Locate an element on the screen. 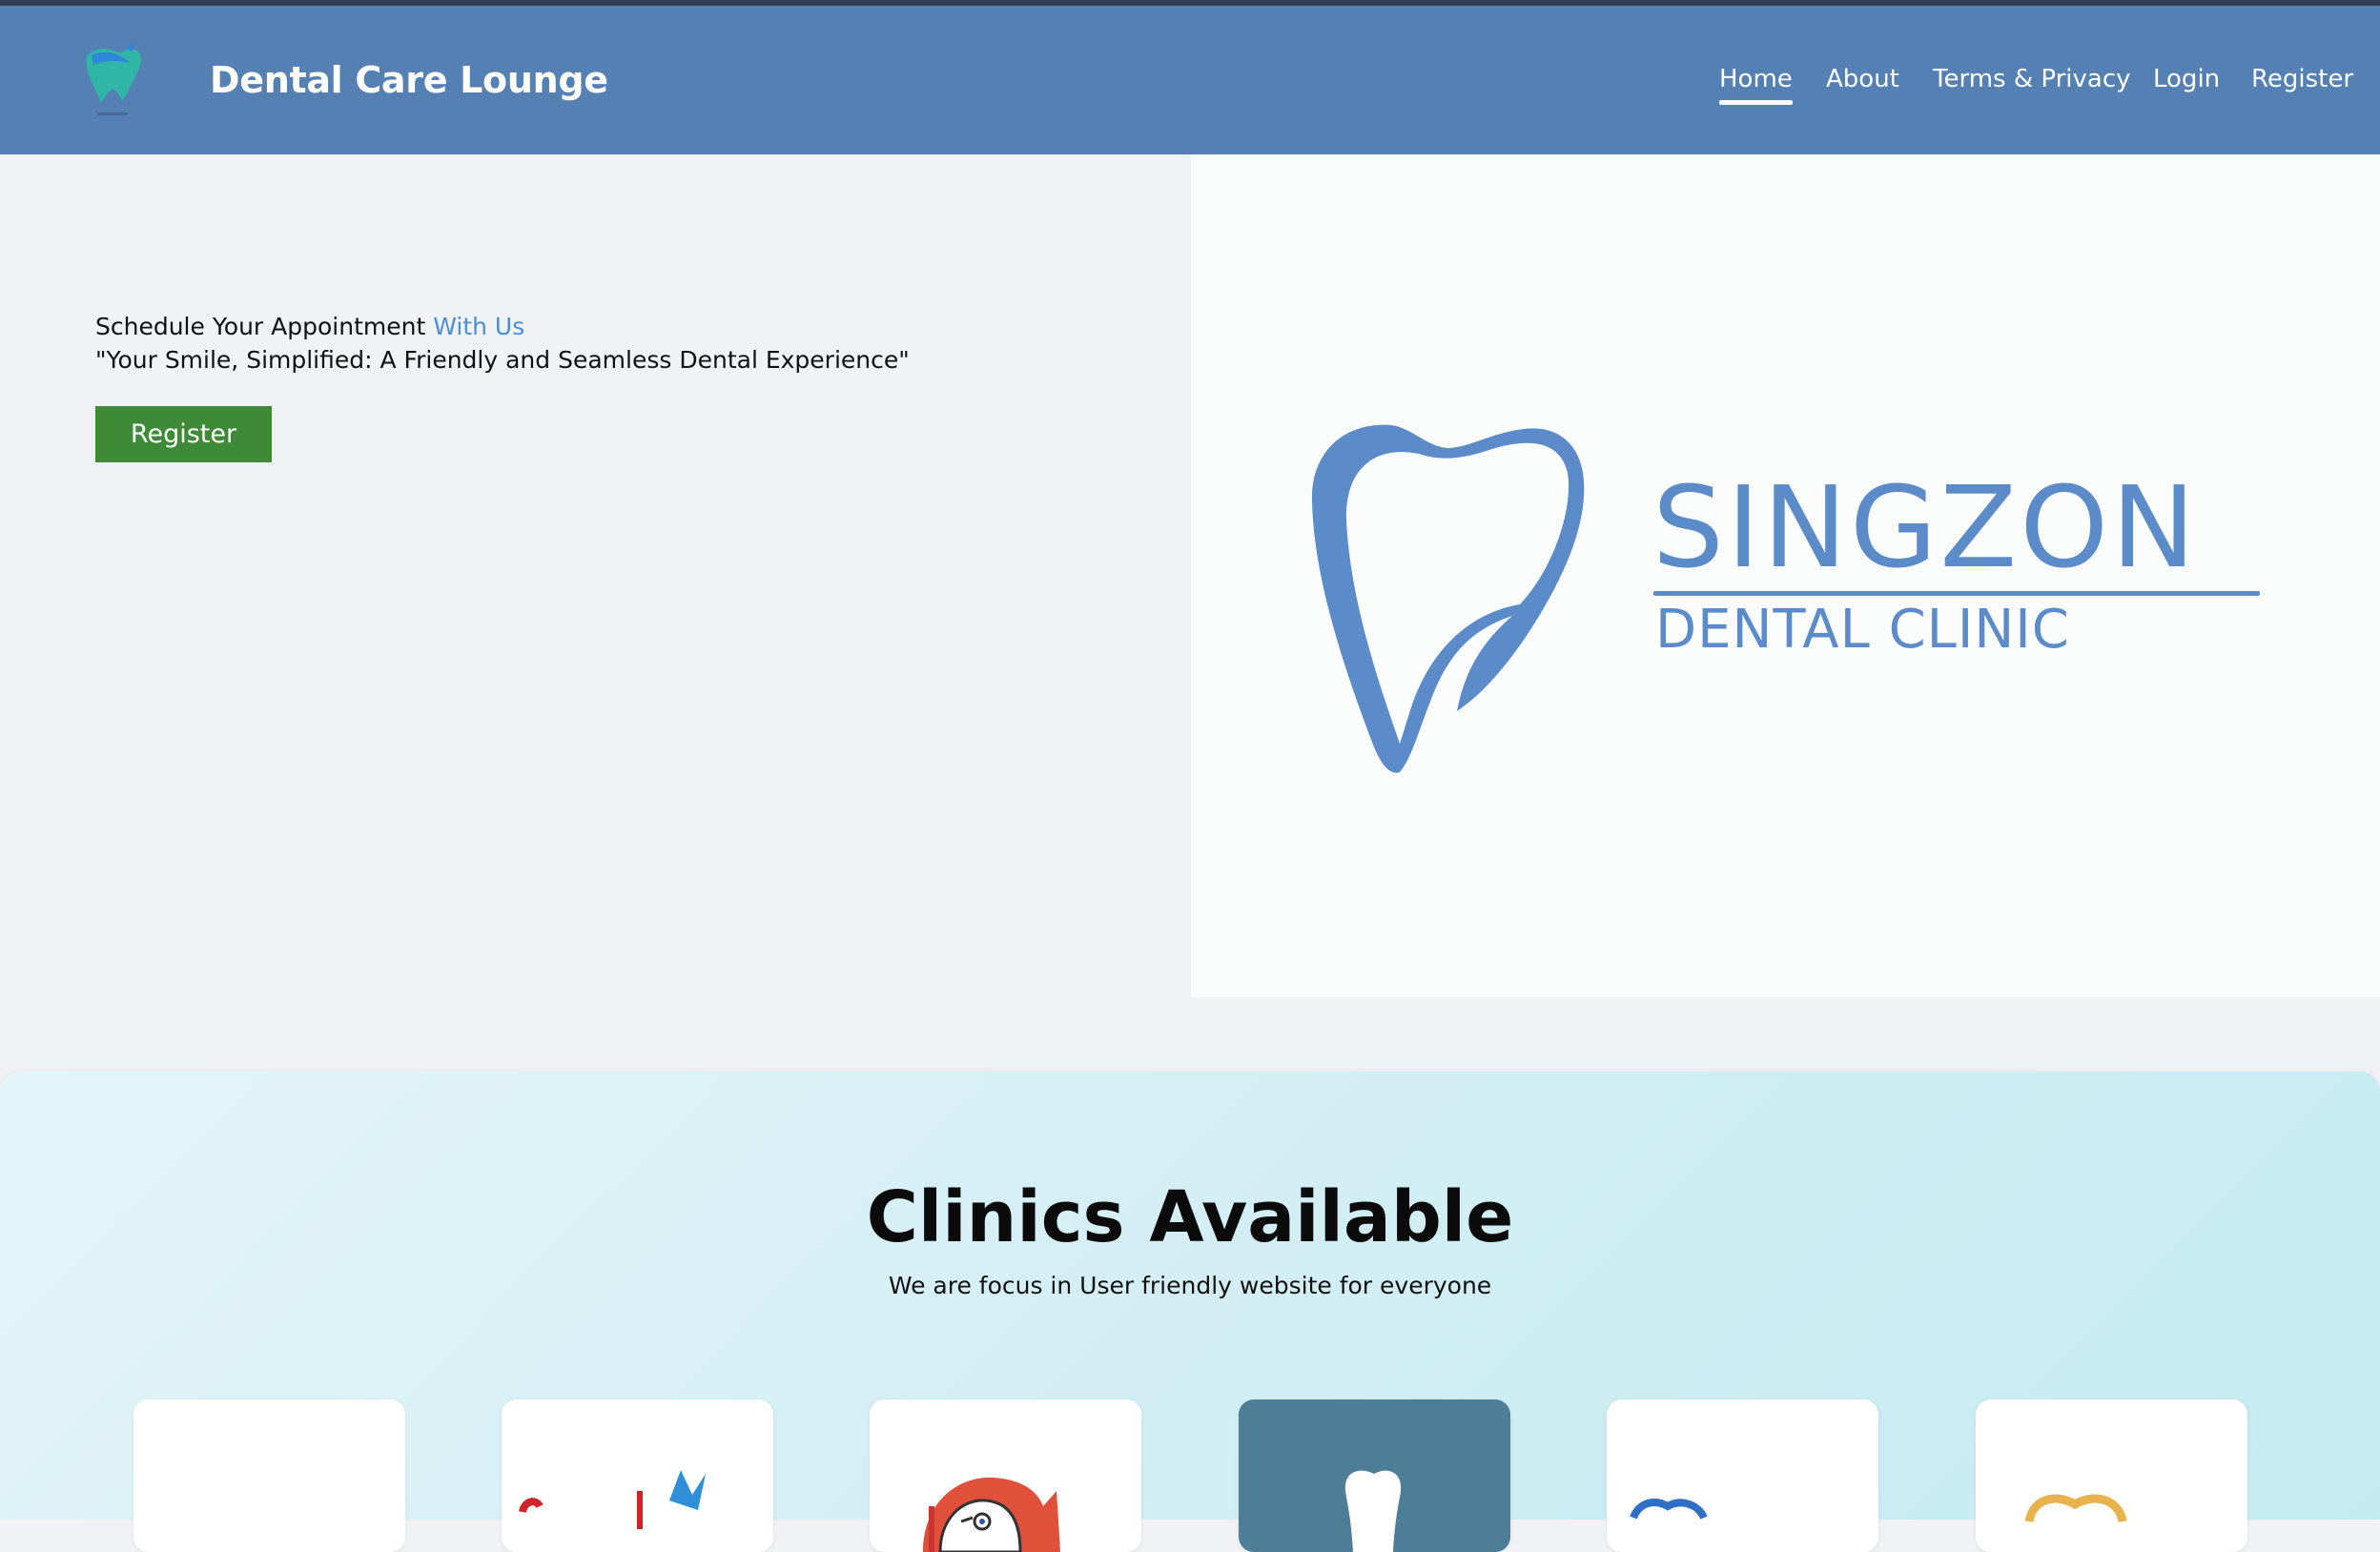 This screenshot has height=1552, width=2380. clinic-2-logo-icon is located at coordinates (612, 1499).